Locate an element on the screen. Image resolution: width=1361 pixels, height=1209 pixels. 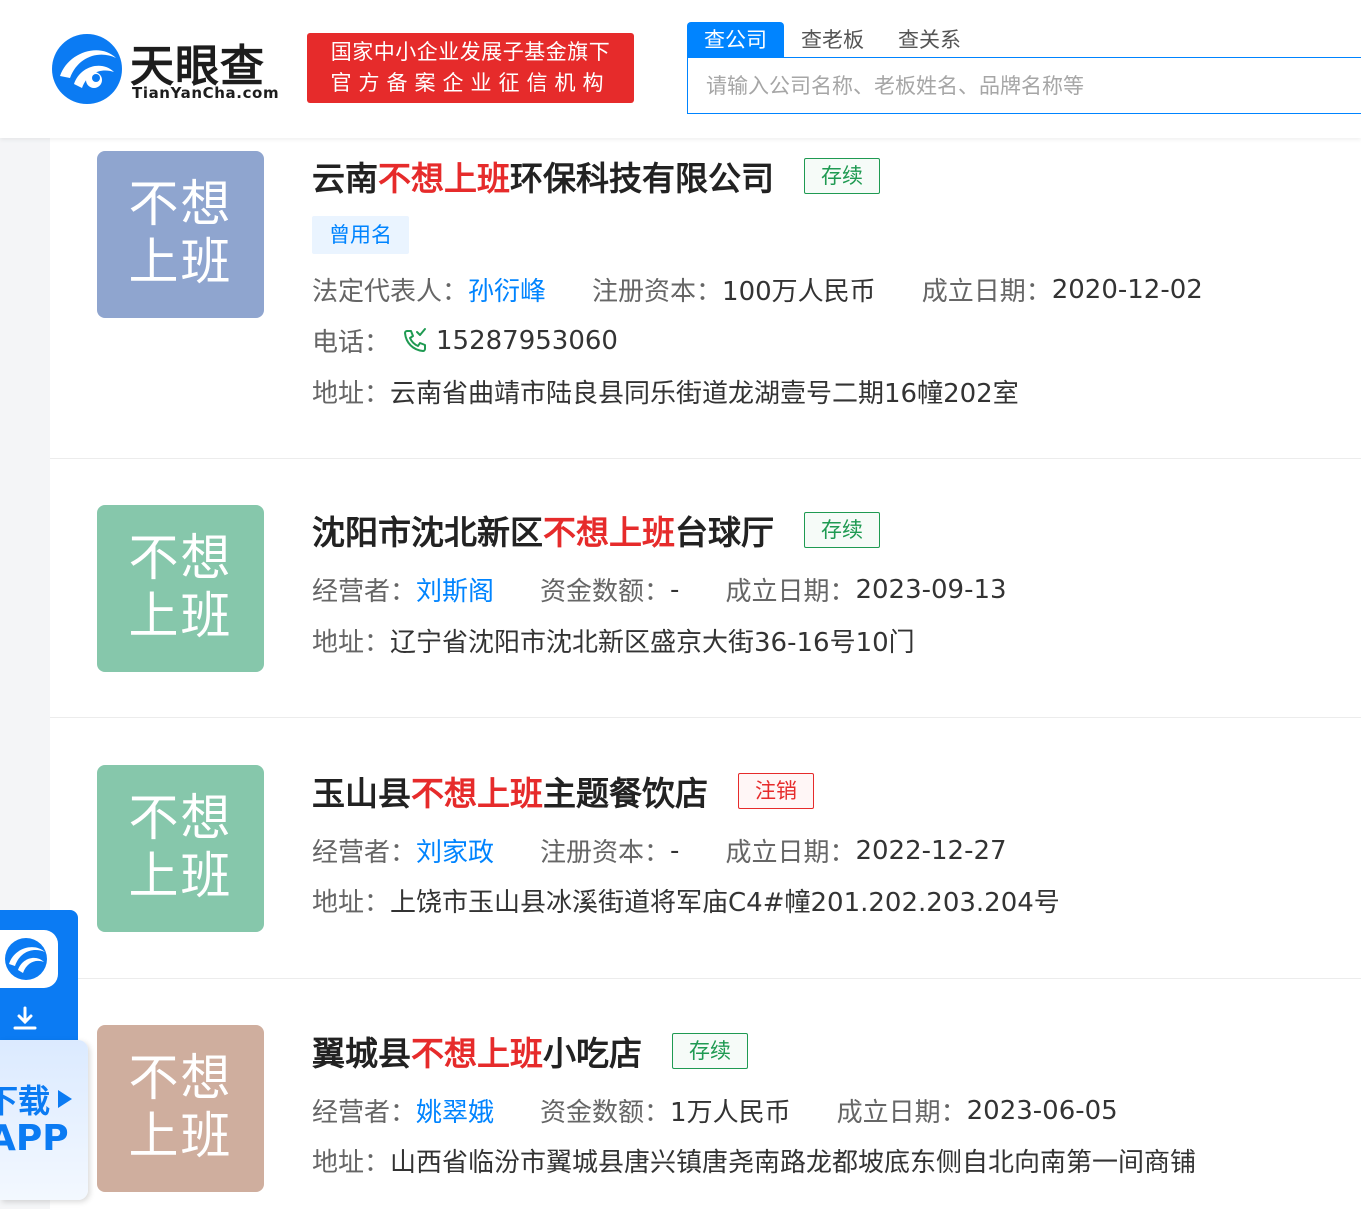
address-row: 地址： 山西省临汾市翼城县唐兴镇唐尧南路龙都坡底东侧自北向南第一间商铺 is located at coordinates (754, 1160).